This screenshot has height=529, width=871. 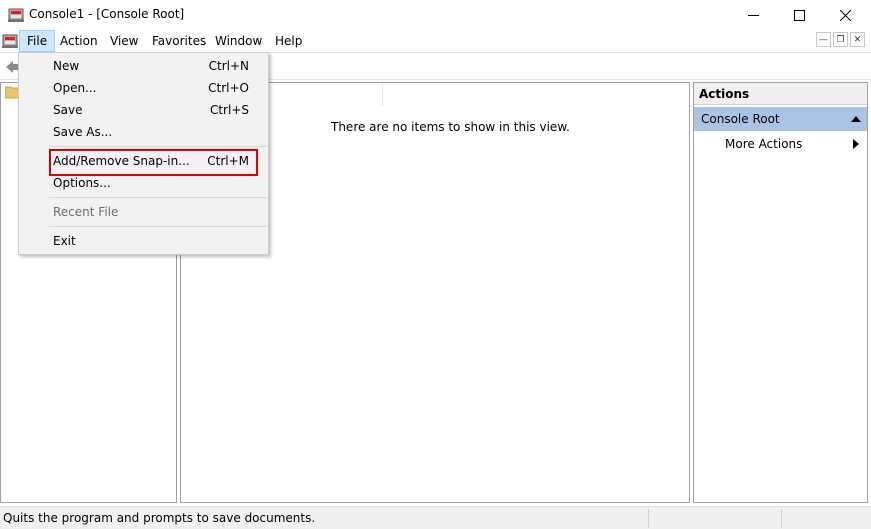 What do you see at coordinates (143, 88) in the screenshot?
I see `menu-item-open: Open... Ctrl+O` at bounding box center [143, 88].